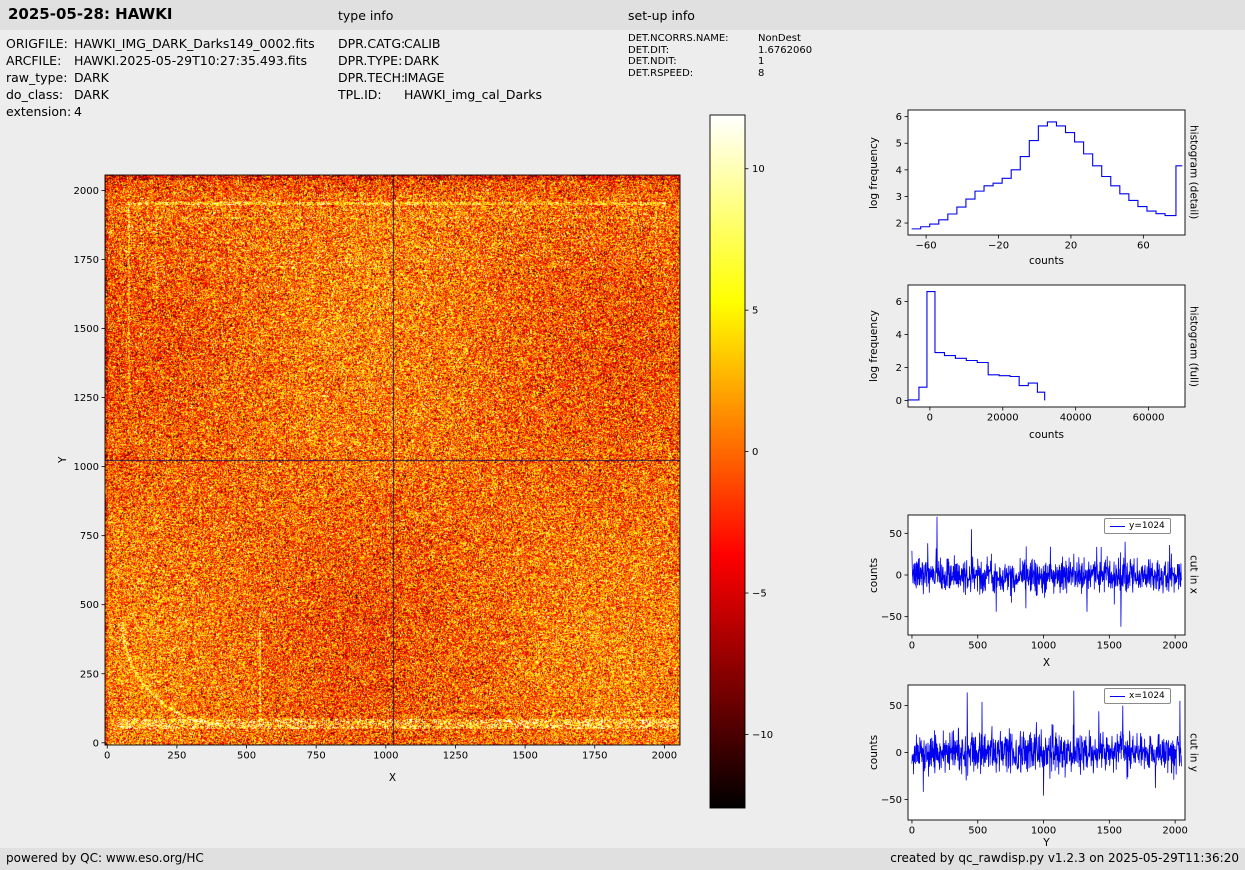  What do you see at coordinates (37, 77) in the screenshot?
I see `meta-label: raw_type:` at bounding box center [37, 77].